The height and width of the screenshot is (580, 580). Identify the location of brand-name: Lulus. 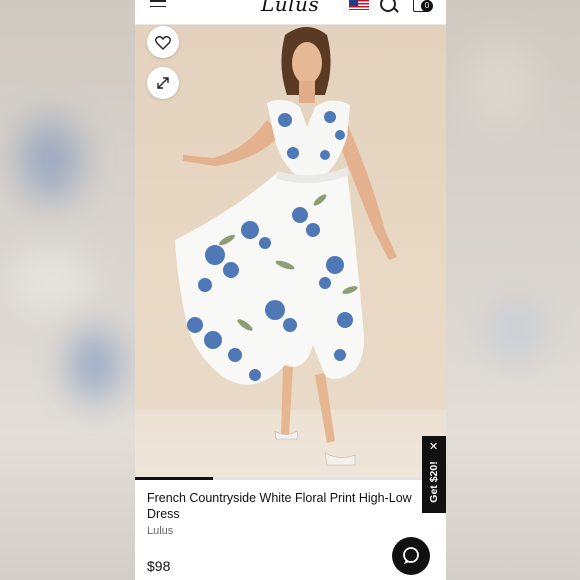
(160, 531).